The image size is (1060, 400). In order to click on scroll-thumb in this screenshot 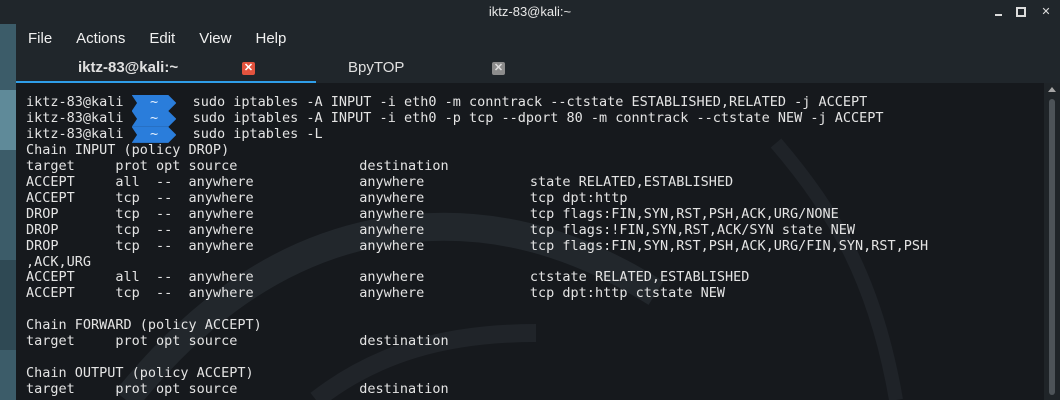, I will do `click(1052, 247)`.